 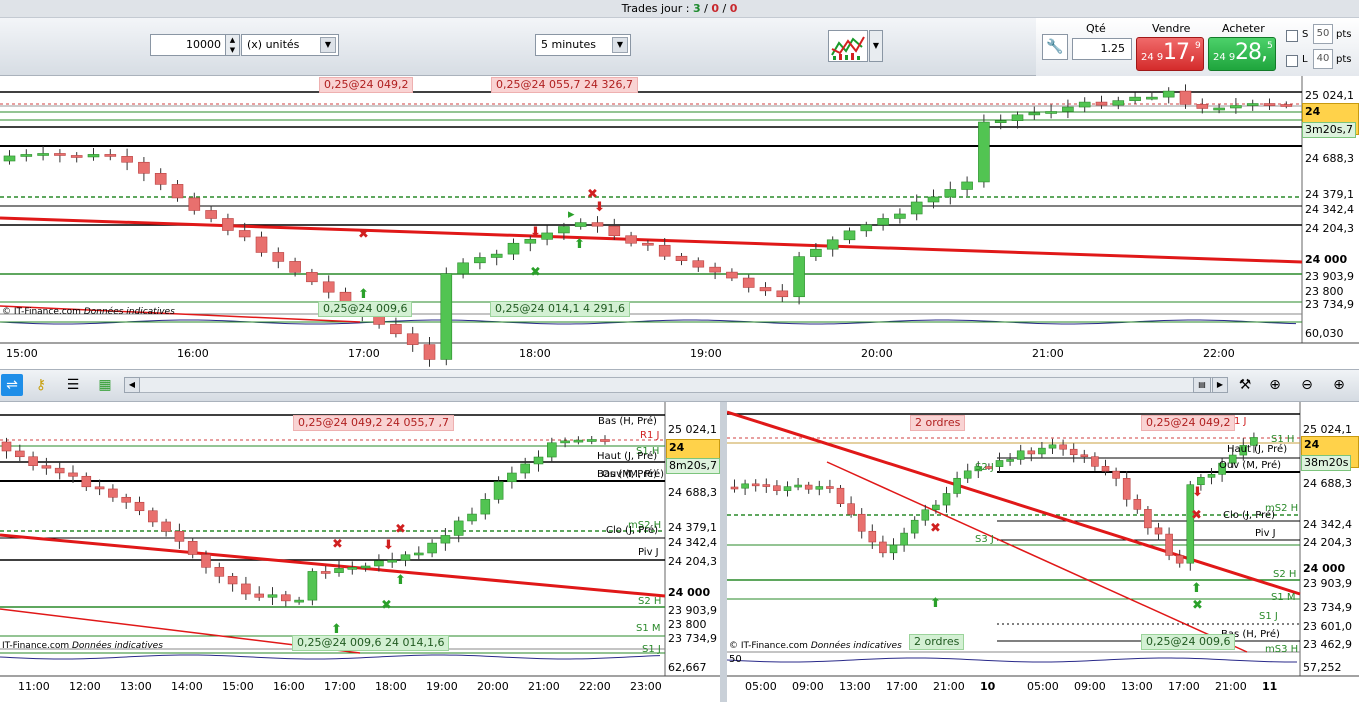 I want to click on scroll-right-icon: ▶, so click(x=1220, y=385).